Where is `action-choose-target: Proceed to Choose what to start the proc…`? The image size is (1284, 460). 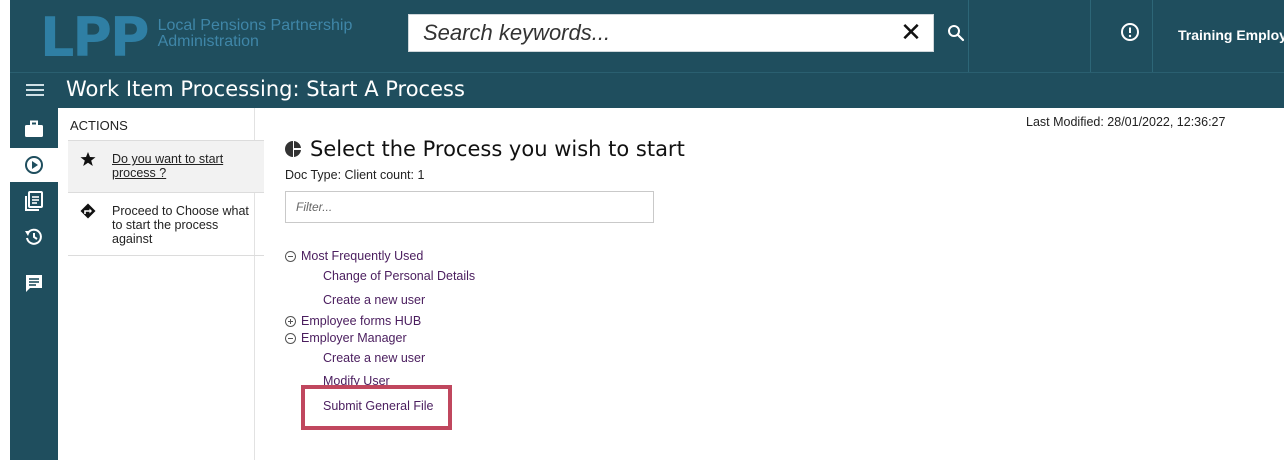 action-choose-target: Proceed to Choose what to start the proc… is located at coordinates (166, 224).